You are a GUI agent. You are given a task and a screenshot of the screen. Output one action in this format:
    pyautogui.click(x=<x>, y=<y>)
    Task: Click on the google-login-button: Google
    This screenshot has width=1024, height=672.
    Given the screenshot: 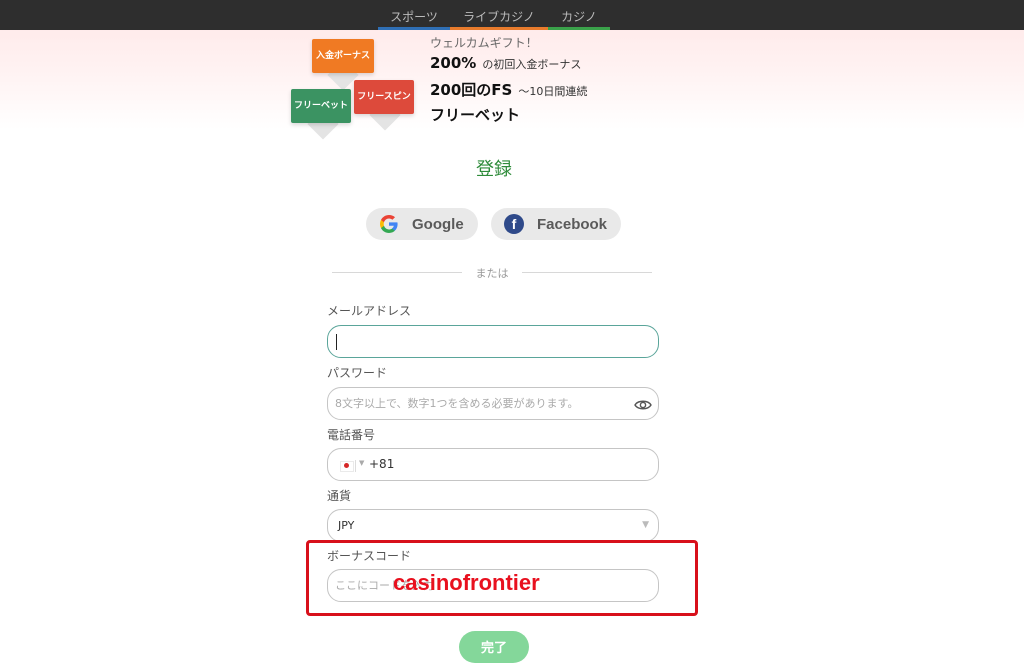 What is the action you would take?
    pyautogui.click(x=422, y=224)
    